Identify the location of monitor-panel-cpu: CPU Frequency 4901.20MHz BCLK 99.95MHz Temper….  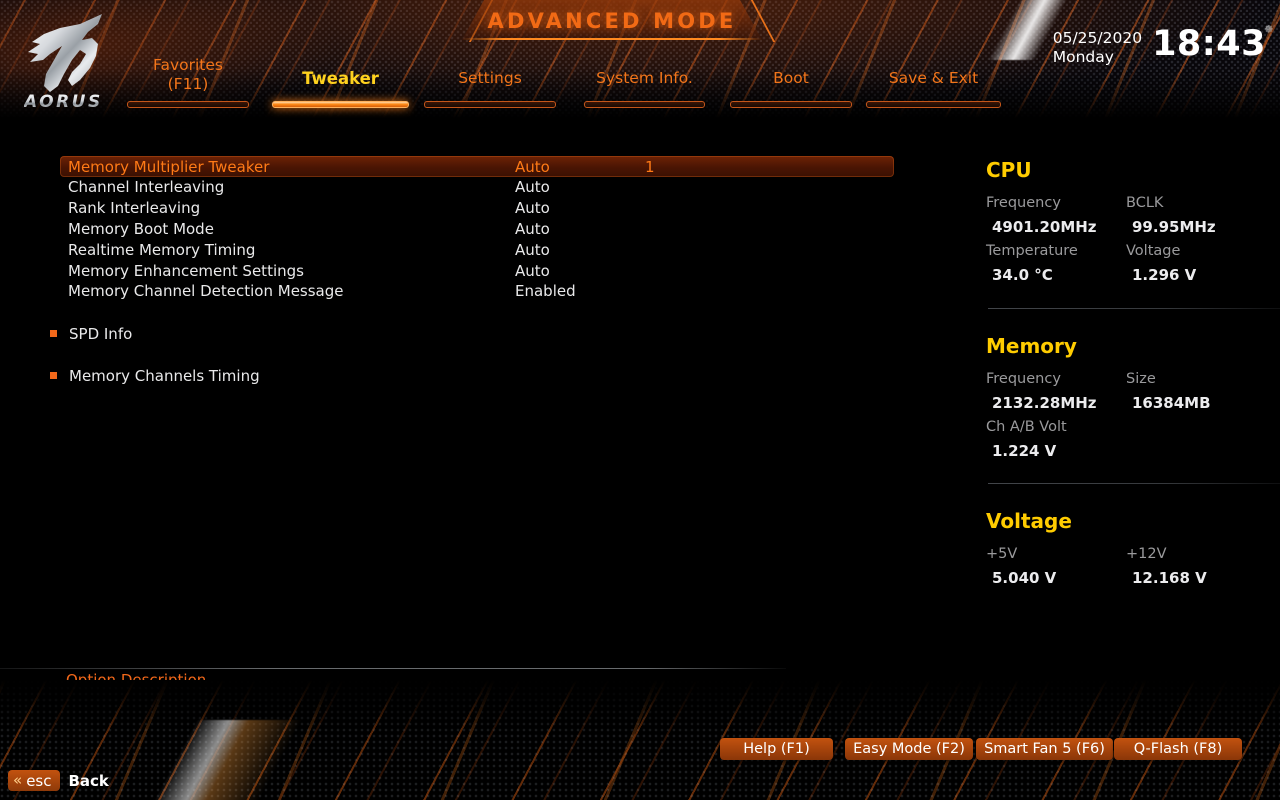
(1126, 223).